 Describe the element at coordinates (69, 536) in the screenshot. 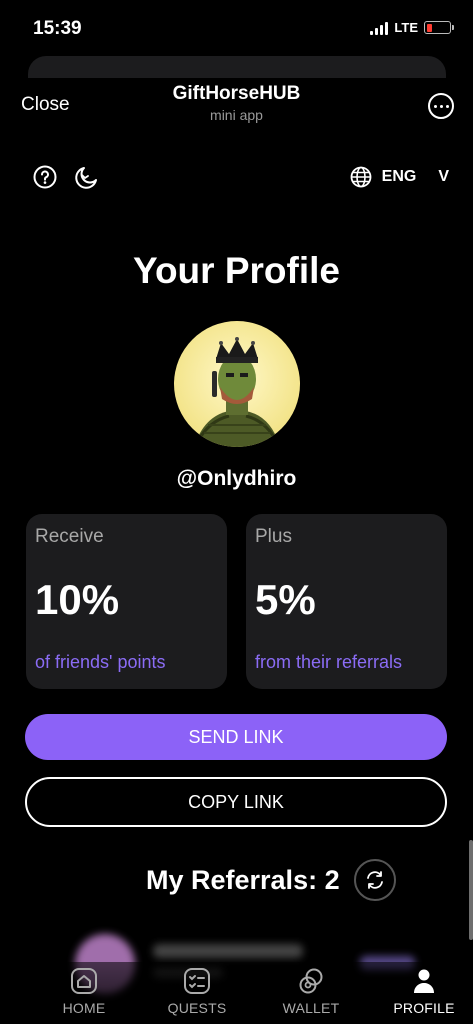

I see `card-label: Receive` at that location.